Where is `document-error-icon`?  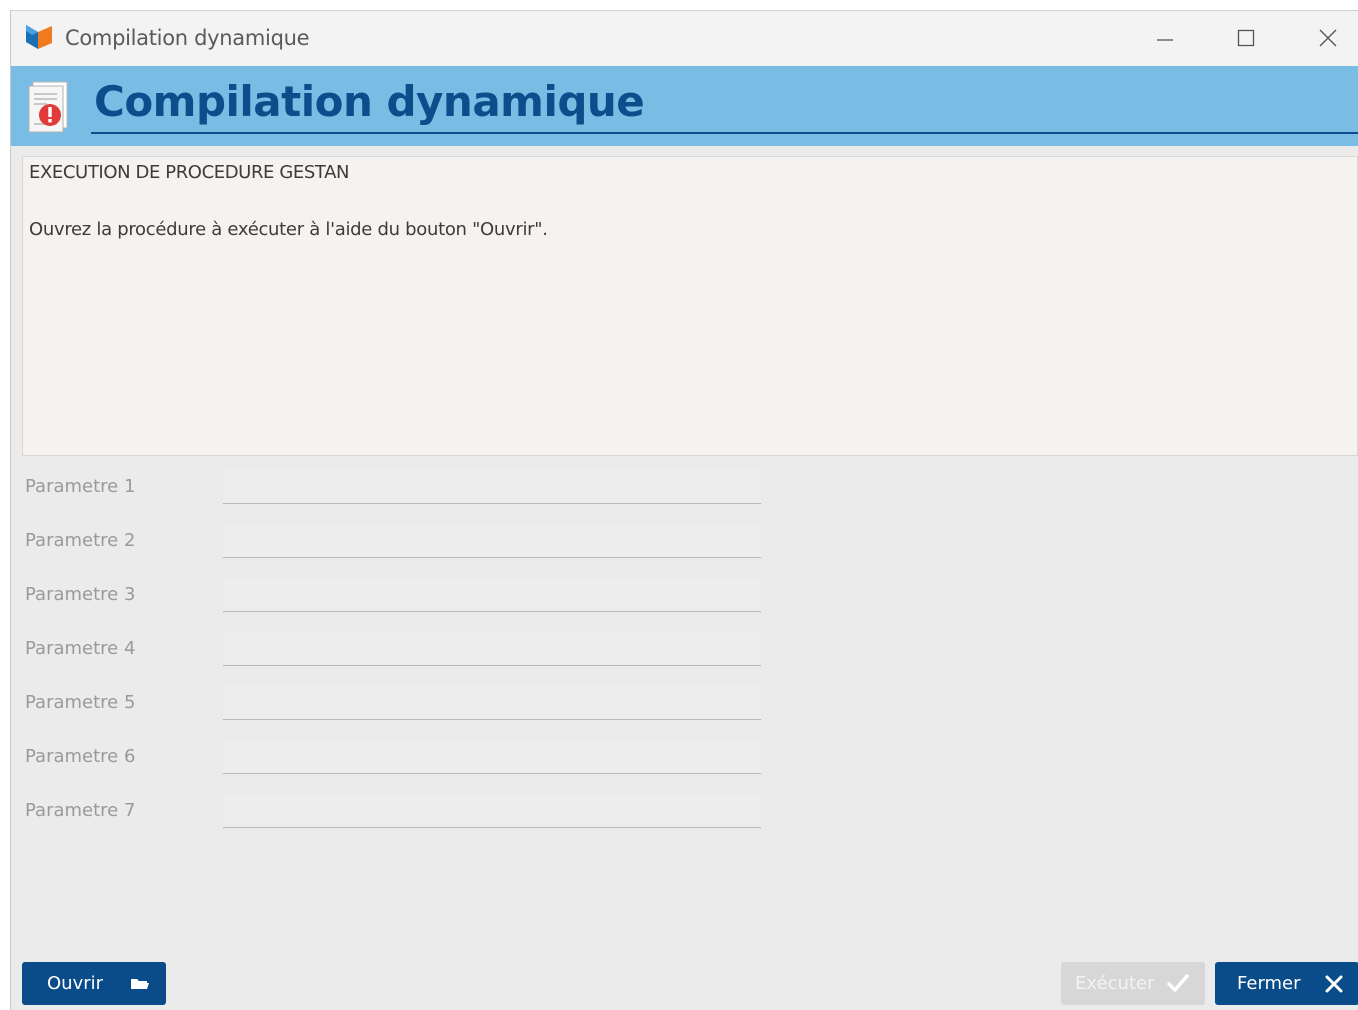 document-error-icon is located at coordinates (48, 107).